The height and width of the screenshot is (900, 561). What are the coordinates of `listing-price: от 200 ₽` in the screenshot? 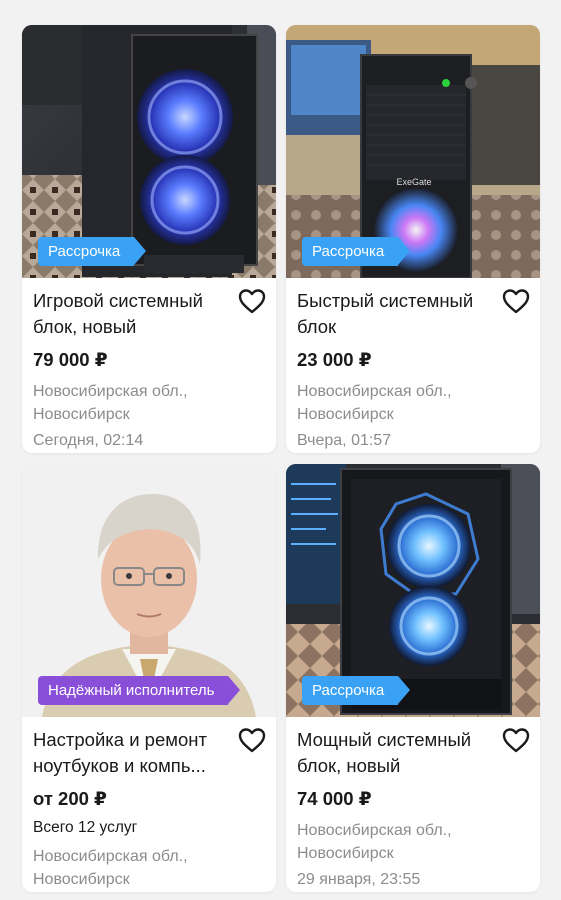 It's located at (70, 798).